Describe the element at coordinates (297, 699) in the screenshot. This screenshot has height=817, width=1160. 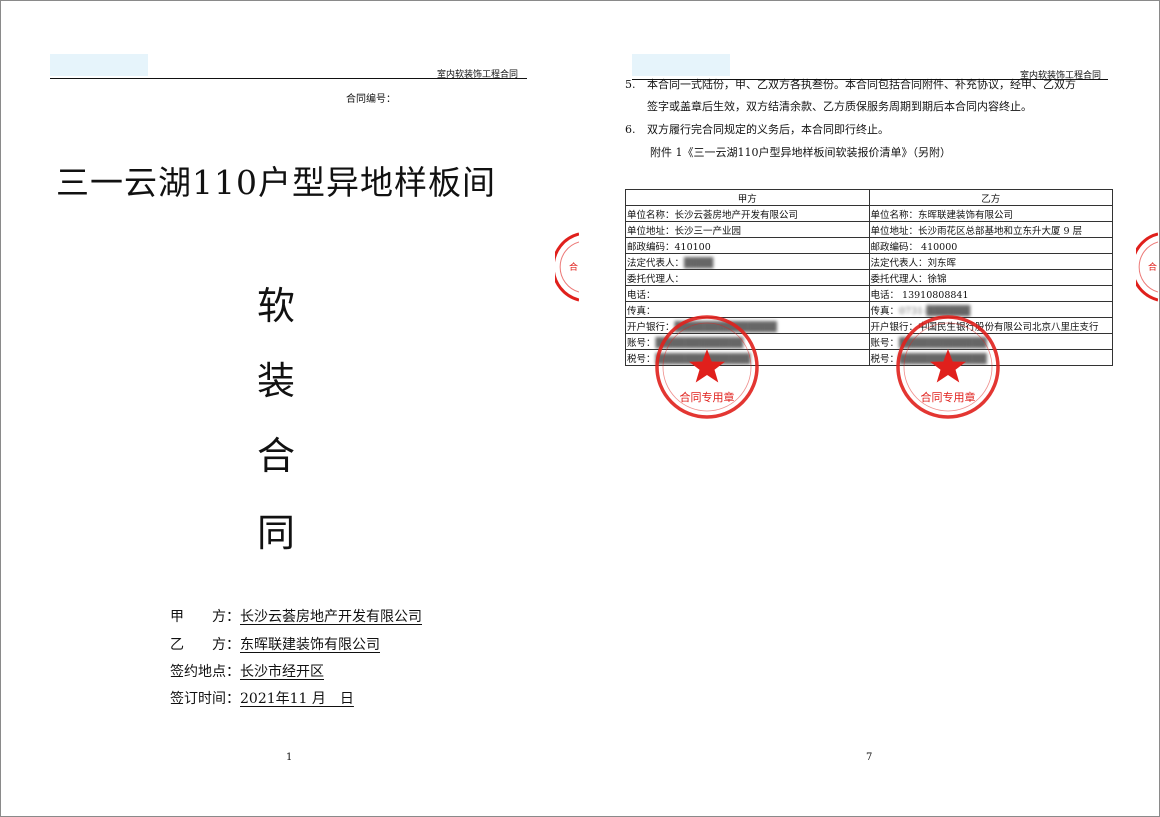
I see `party-value: 2021年11 月 日` at that location.